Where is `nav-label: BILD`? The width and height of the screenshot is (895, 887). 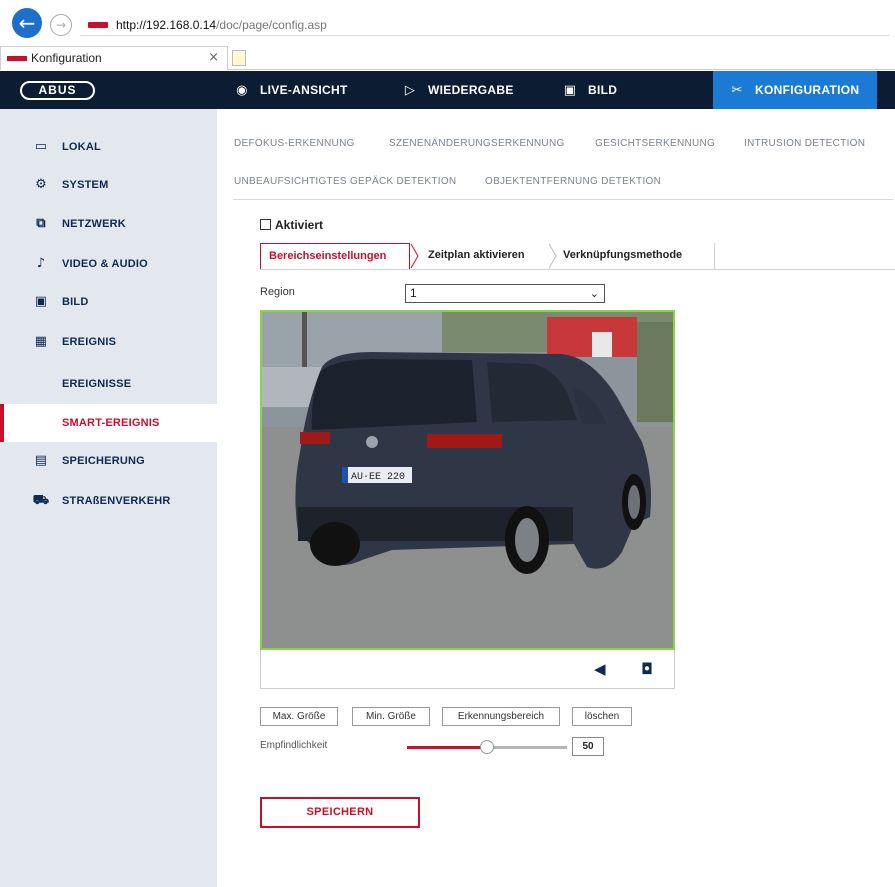 nav-label: BILD is located at coordinates (603, 90).